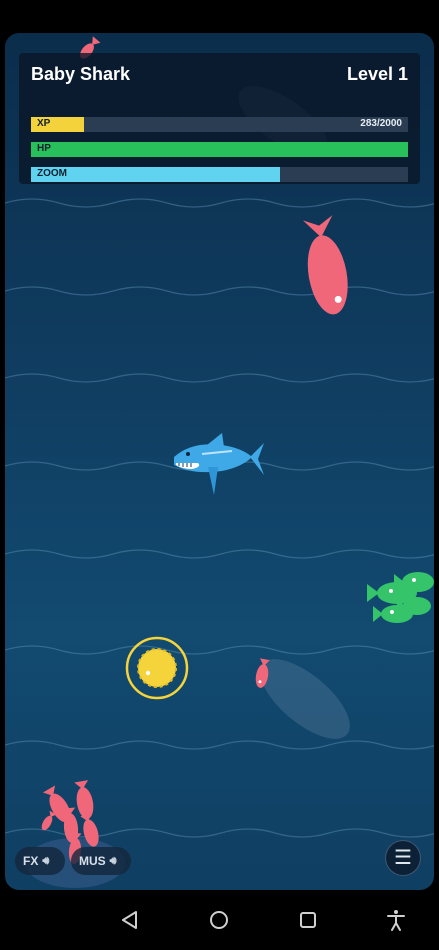  I want to click on music-toggle-button: MUS 🔊︎, so click(101, 861).